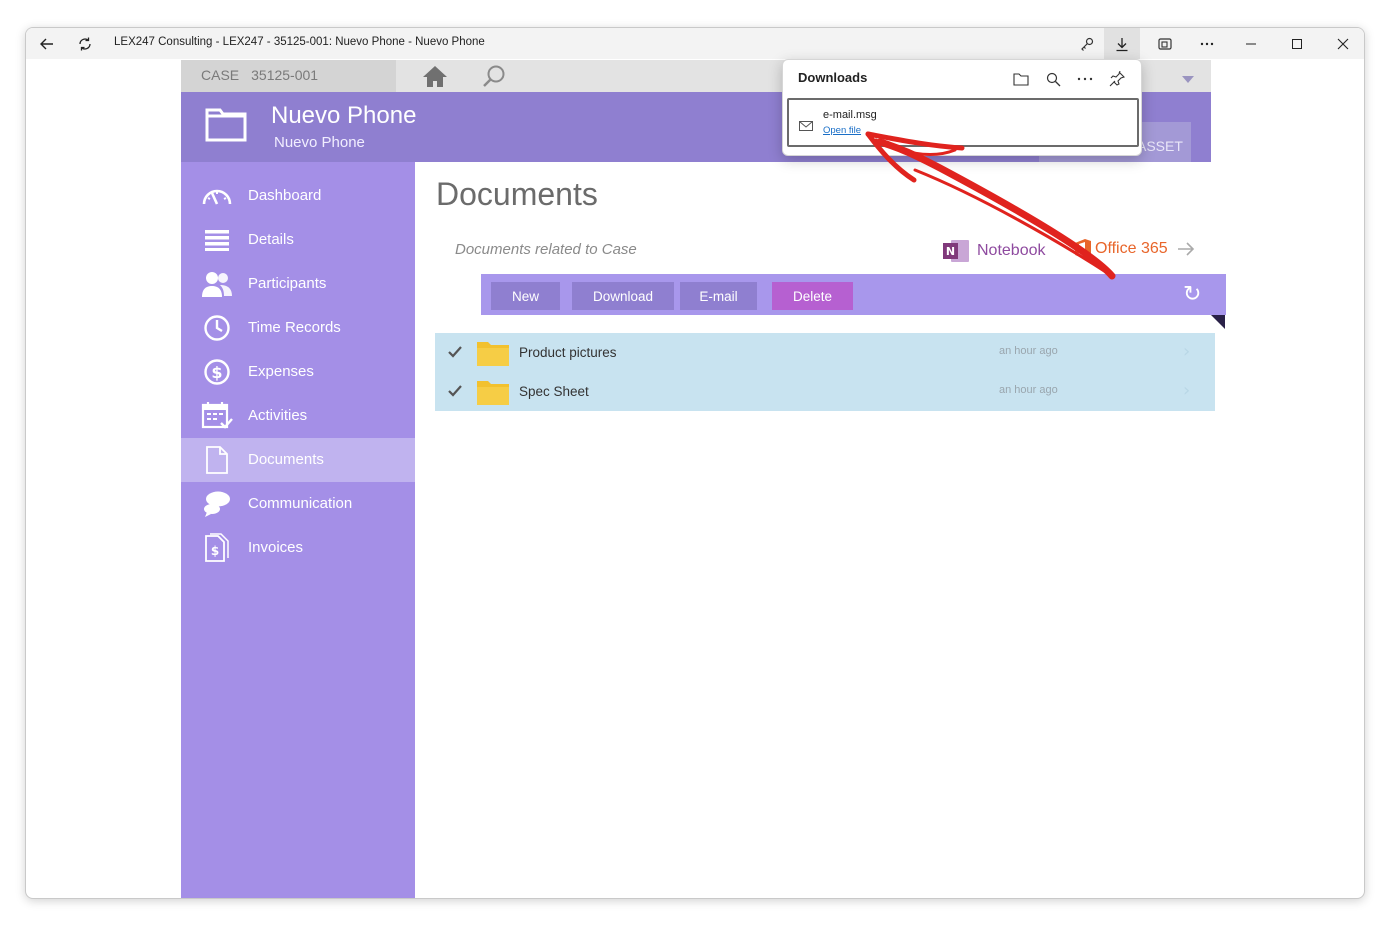 The image size is (1390, 925). Describe the element at coordinates (1087, 43) in the screenshot. I see `extensions-button` at that location.